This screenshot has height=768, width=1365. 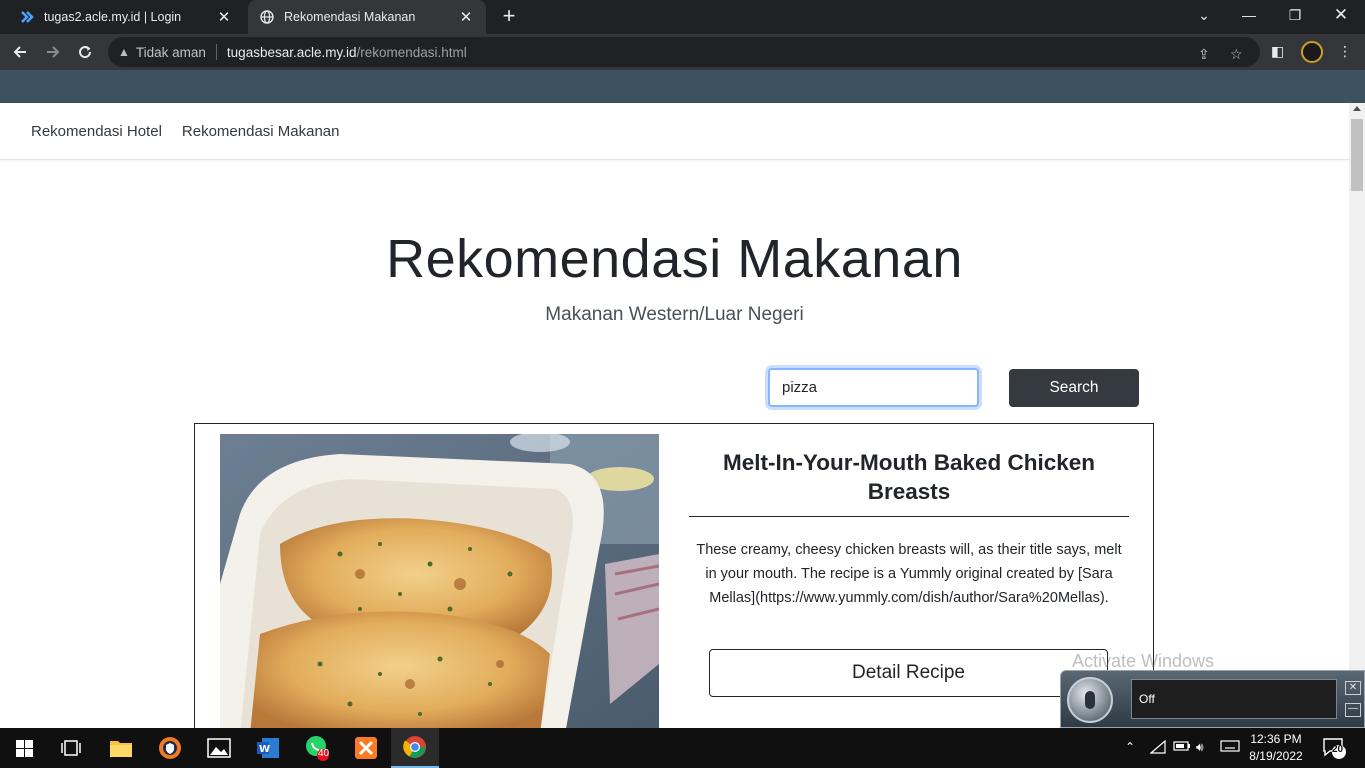 I want to click on whatsapp-icon: 40, so click(x=317, y=748).